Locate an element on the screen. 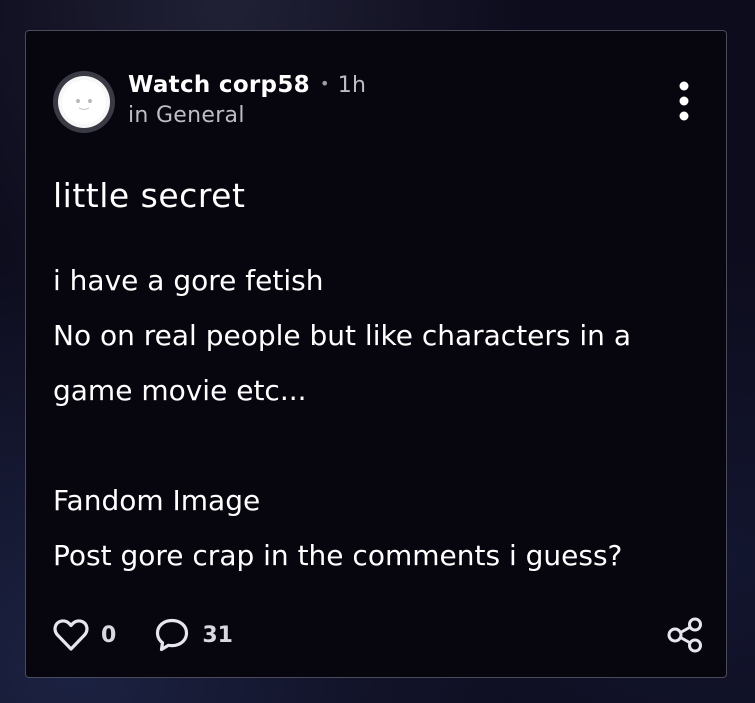 The height and width of the screenshot is (703, 755). more-options-button is located at coordinates (684, 101).